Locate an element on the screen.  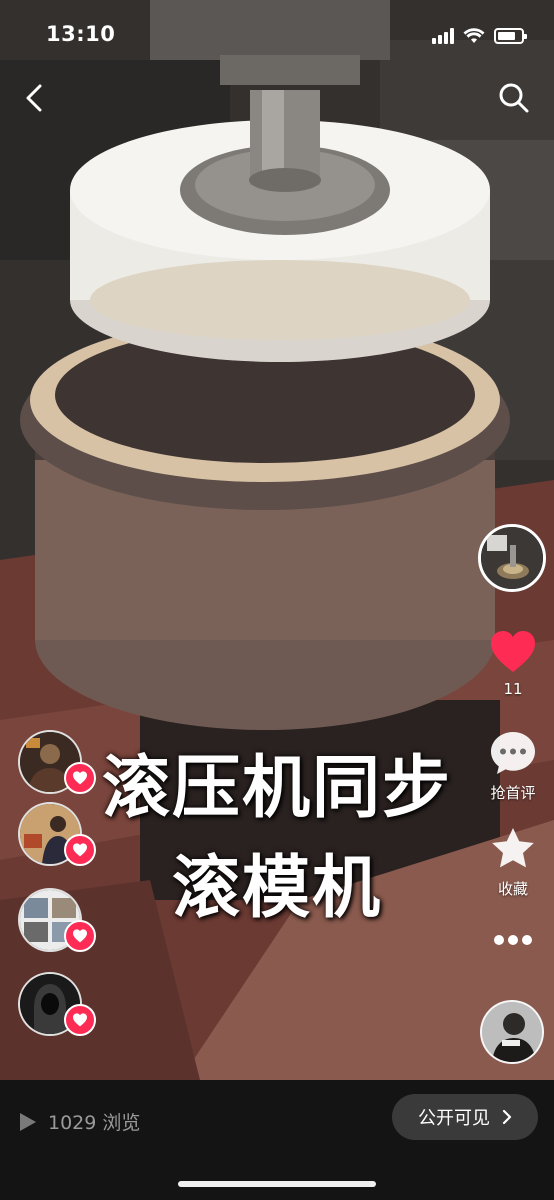
like-button: 11 is located at coordinates (513, 664).